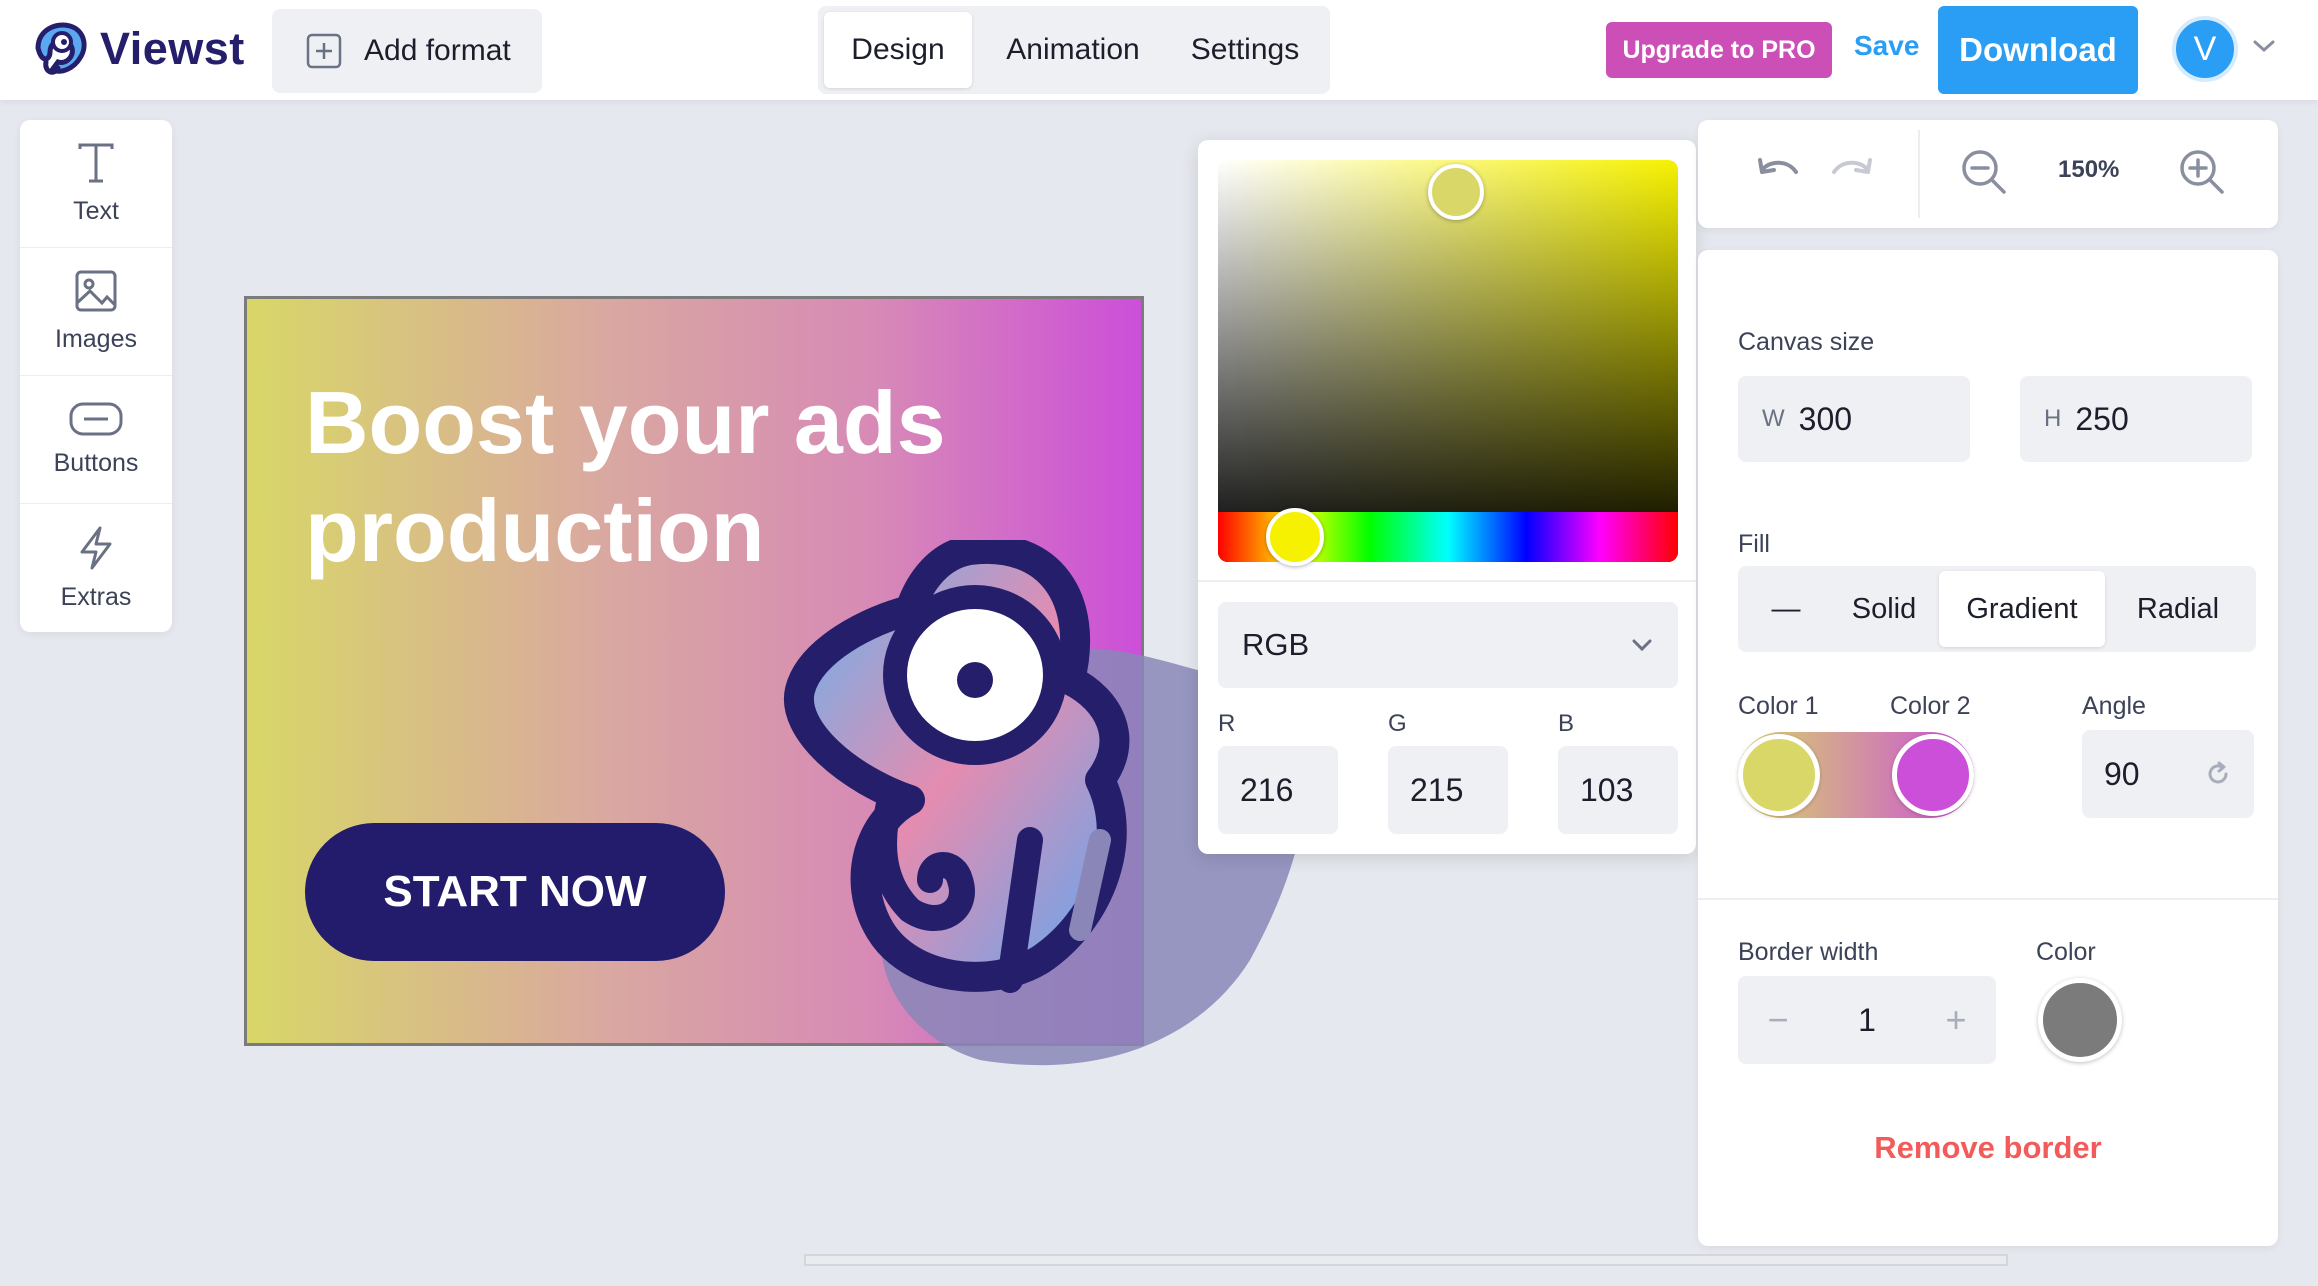 This screenshot has height=1286, width=2318. I want to click on width-field: W 300, so click(1854, 419).